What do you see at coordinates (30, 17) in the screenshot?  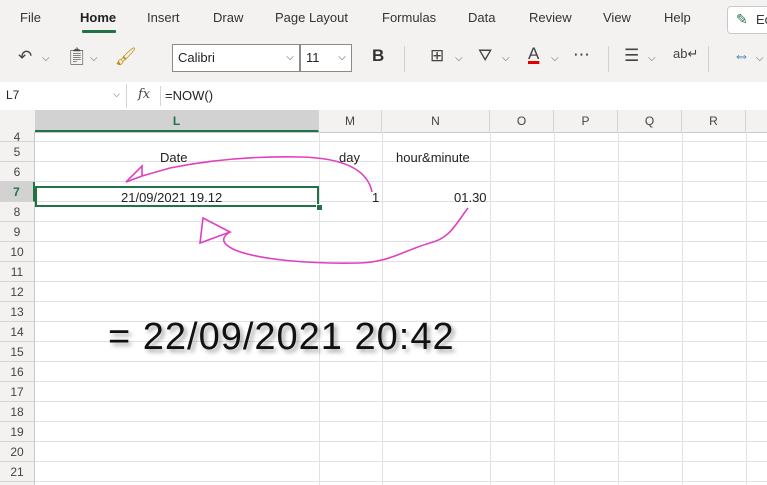 I see `menu-file: File` at bounding box center [30, 17].